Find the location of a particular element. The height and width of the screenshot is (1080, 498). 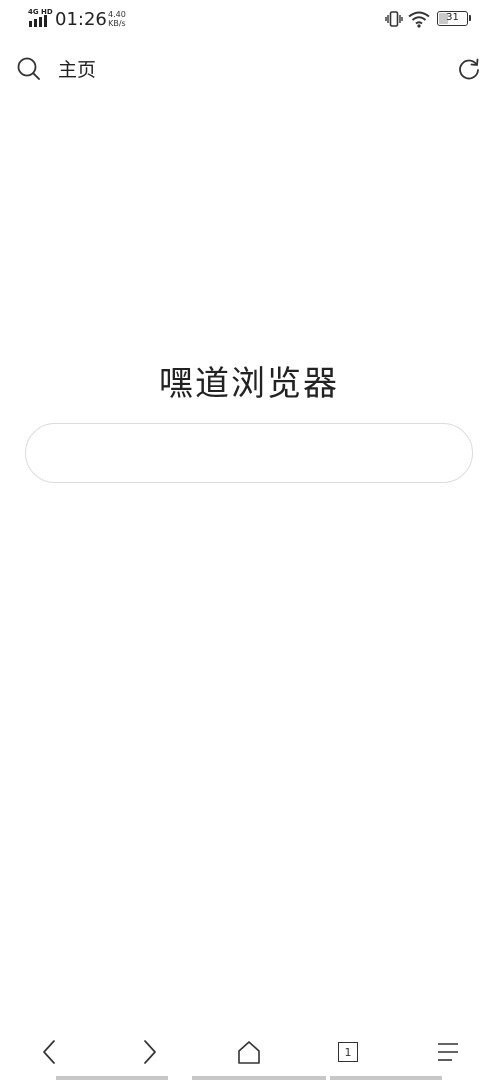

network-speed-value: 4.40 is located at coordinates (117, 14).